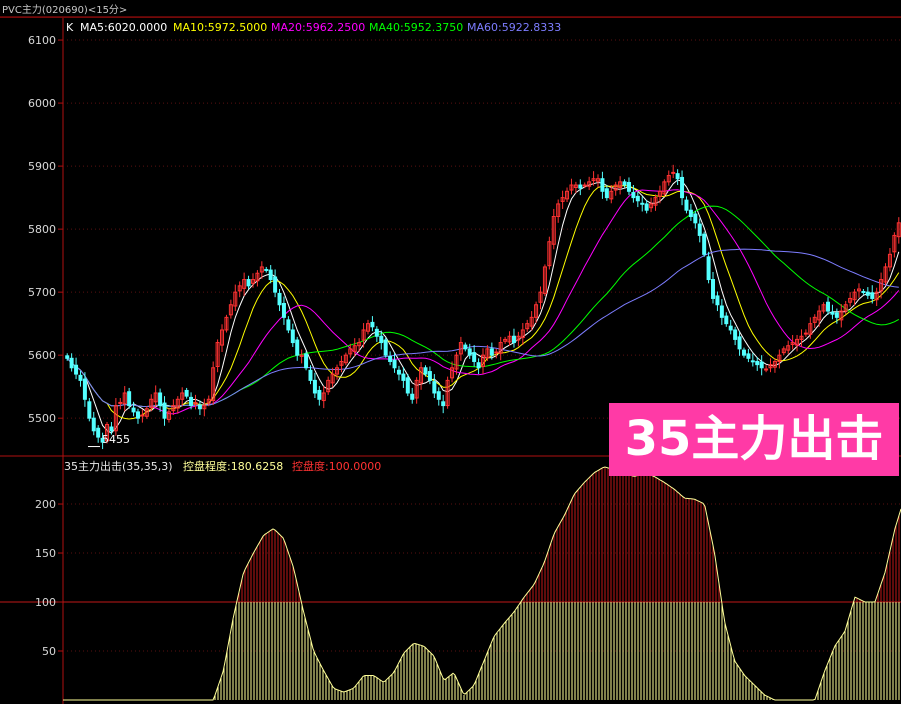 The image size is (901, 704). Describe the element at coordinates (336, 466) in the screenshot. I see `control-pct-label: 控盘度:100.0000` at that location.